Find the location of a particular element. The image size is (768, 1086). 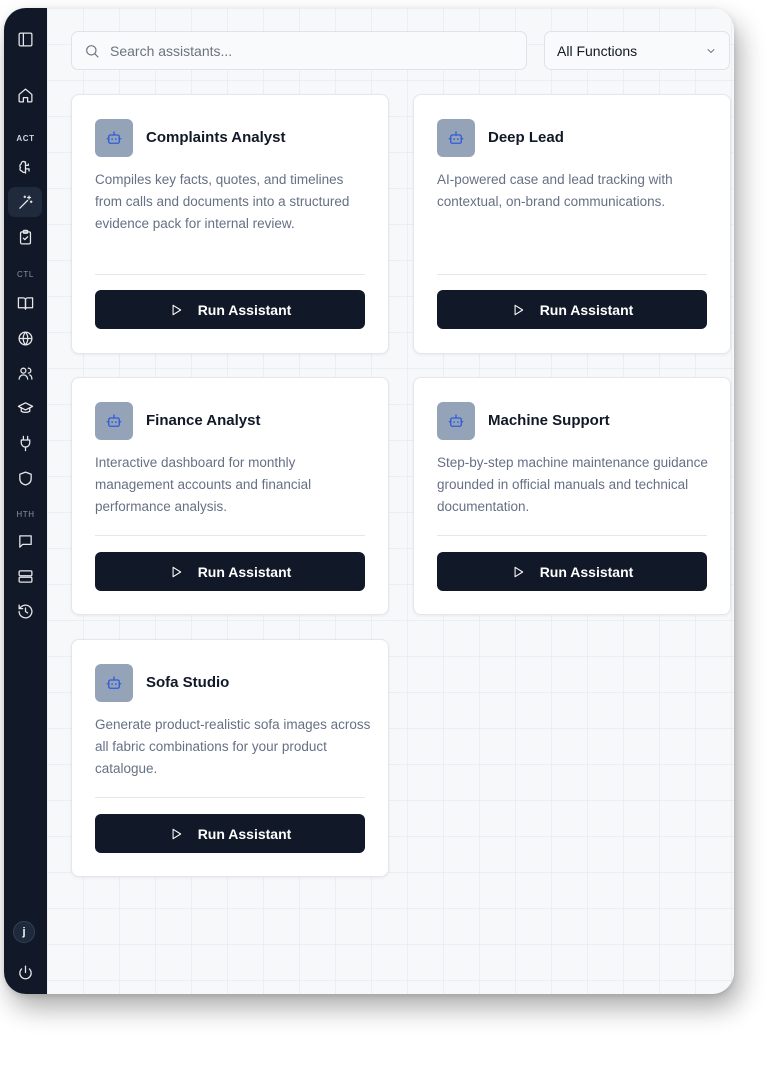

sidebar: ACT CTL HTH j is located at coordinates (25, 501).